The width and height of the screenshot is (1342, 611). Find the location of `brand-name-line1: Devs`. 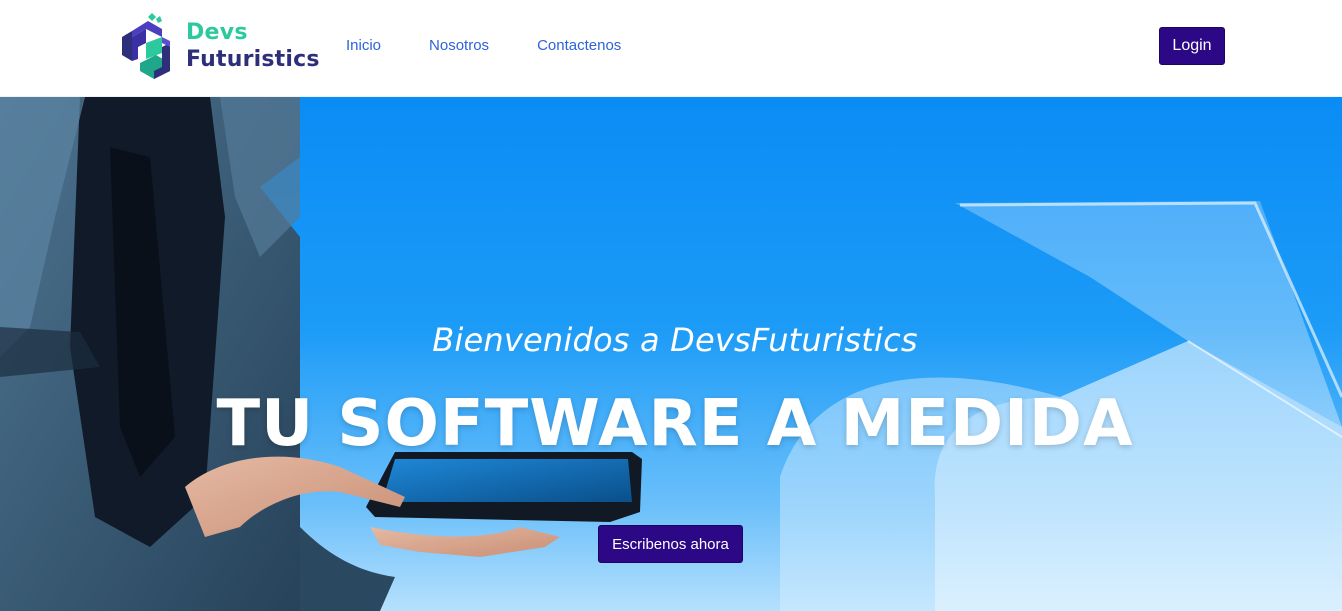

brand-name-line1: Devs is located at coordinates (217, 32).